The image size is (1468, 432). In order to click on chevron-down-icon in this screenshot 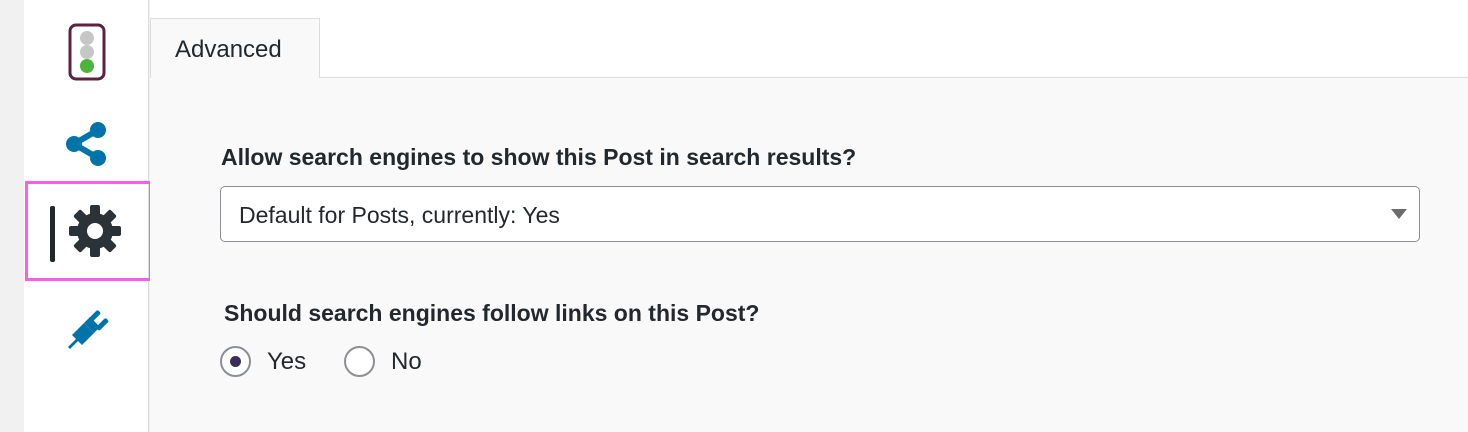, I will do `click(1399, 214)`.